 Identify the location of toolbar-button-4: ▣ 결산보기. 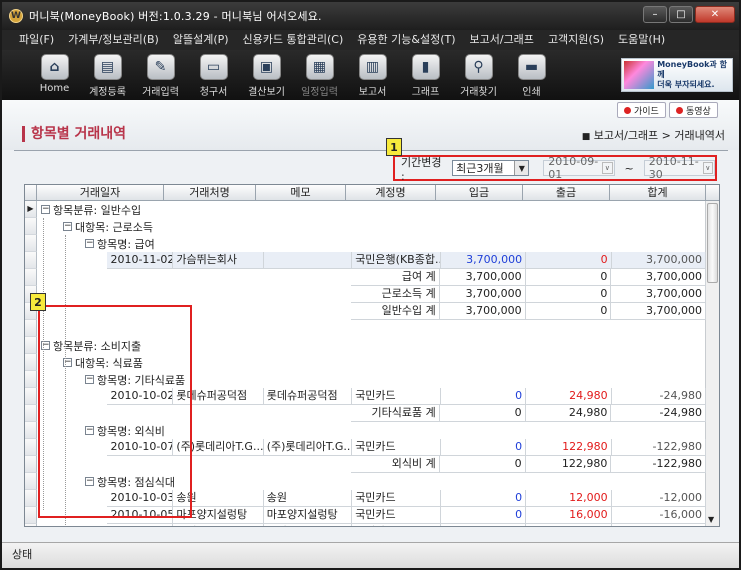
(266, 75).